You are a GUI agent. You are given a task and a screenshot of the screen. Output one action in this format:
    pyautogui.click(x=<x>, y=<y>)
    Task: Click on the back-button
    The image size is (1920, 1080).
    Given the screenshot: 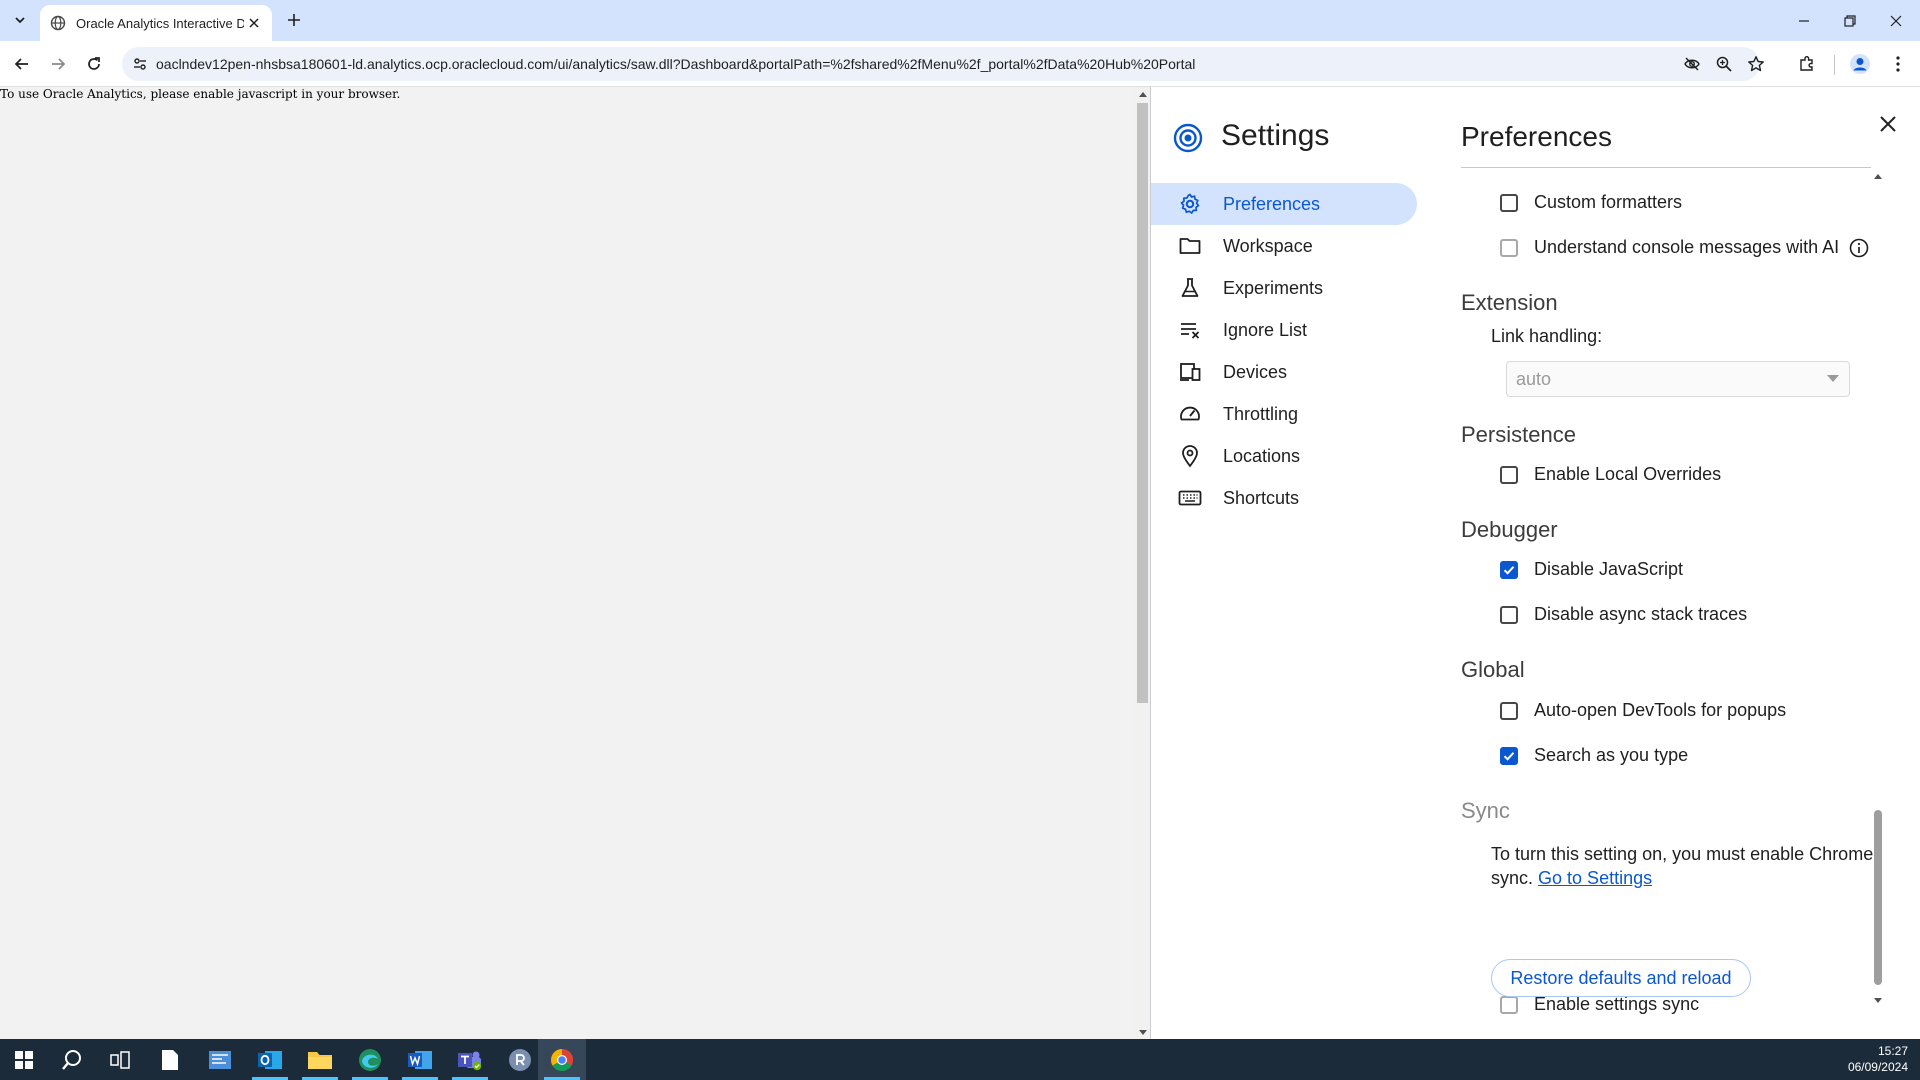 What is the action you would take?
    pyautogui.click(x=22, y=64)
    